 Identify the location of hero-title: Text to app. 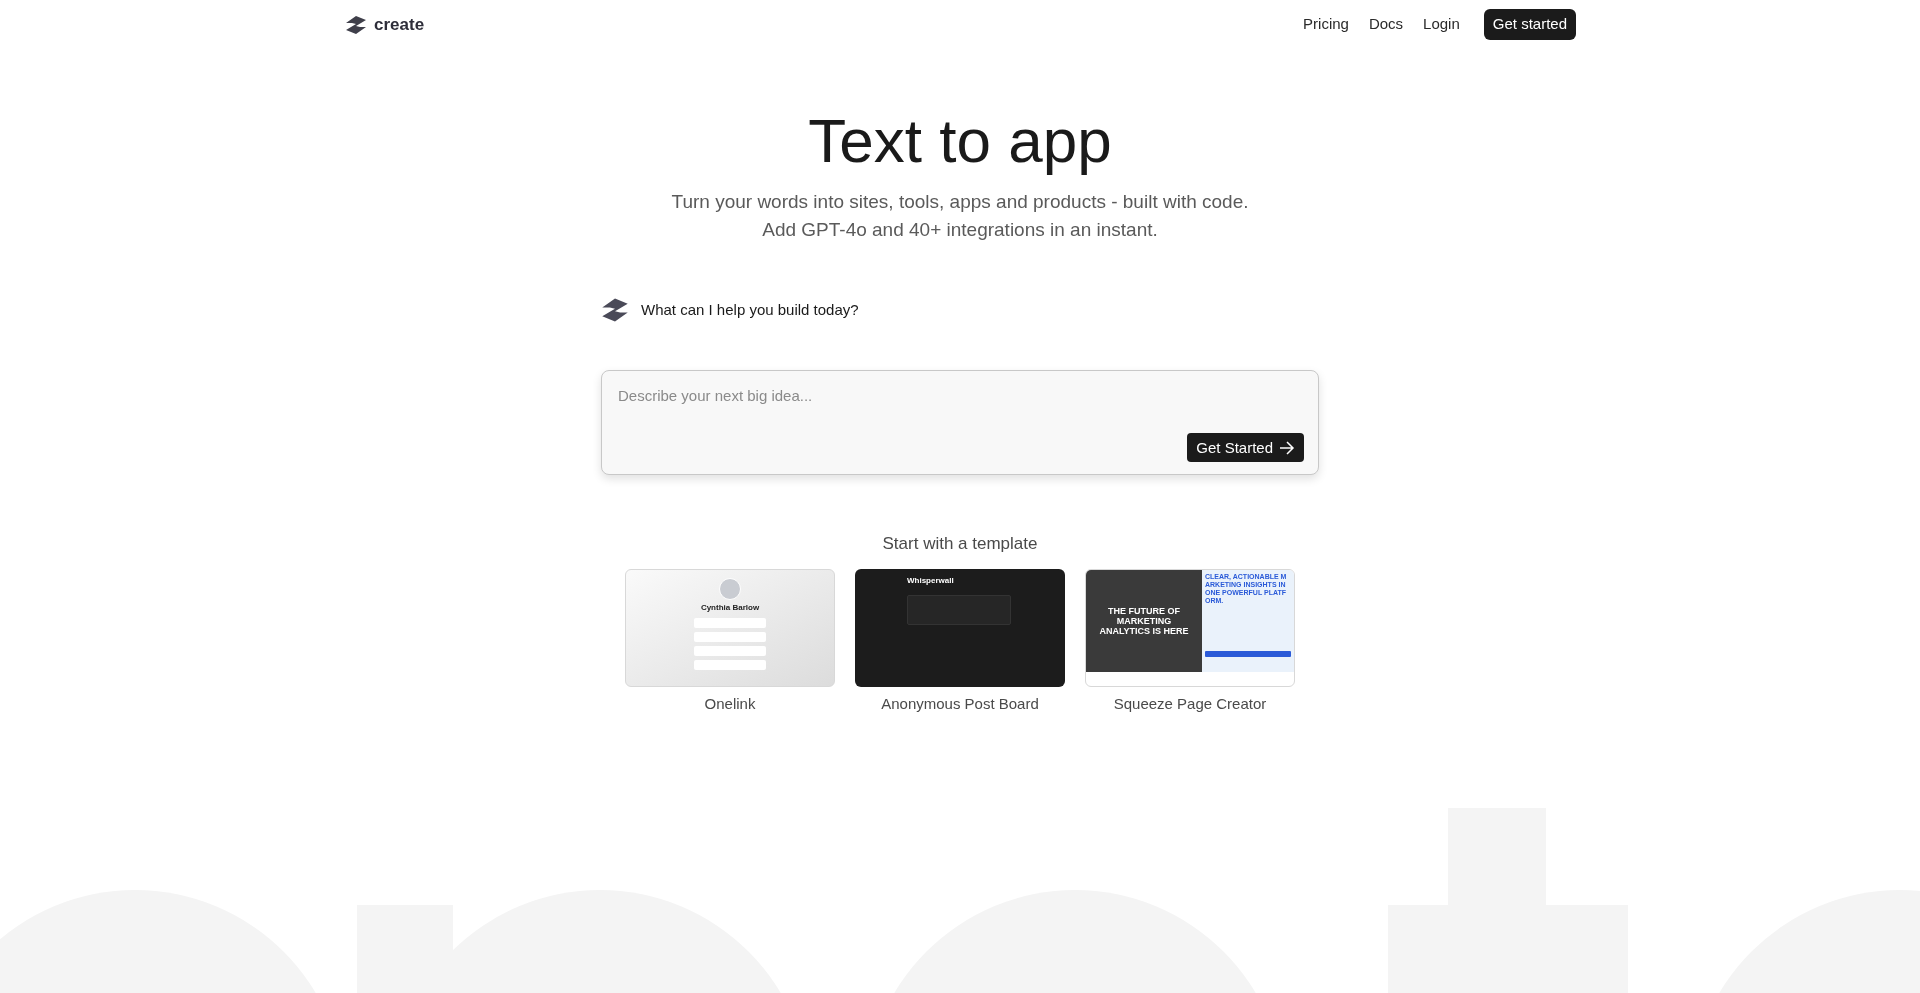
(960, 141).